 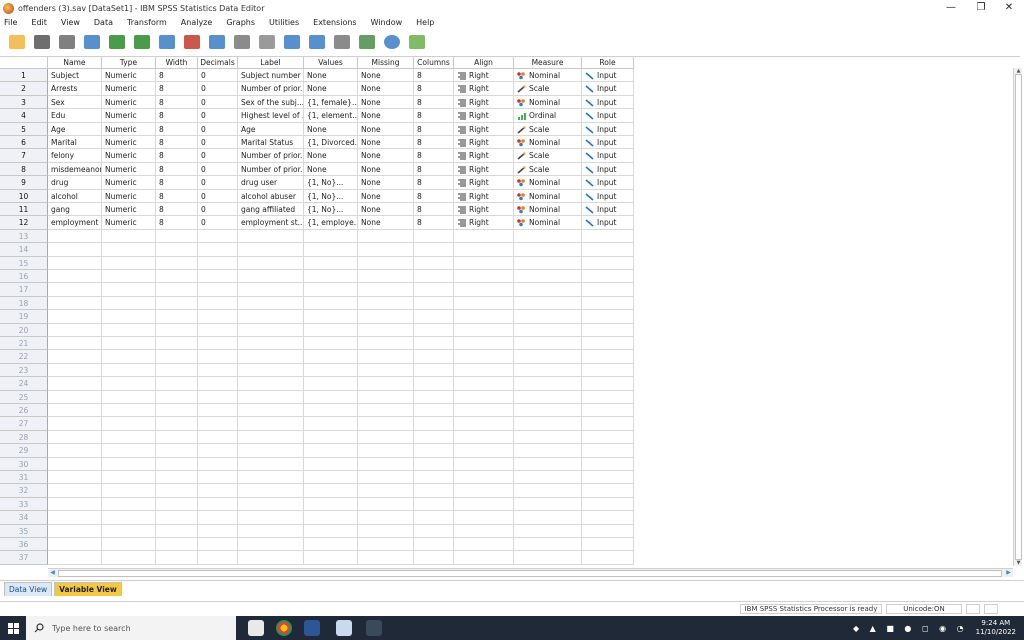 I want to click on goto-variable-icon-button, so click(x=192, y=42).